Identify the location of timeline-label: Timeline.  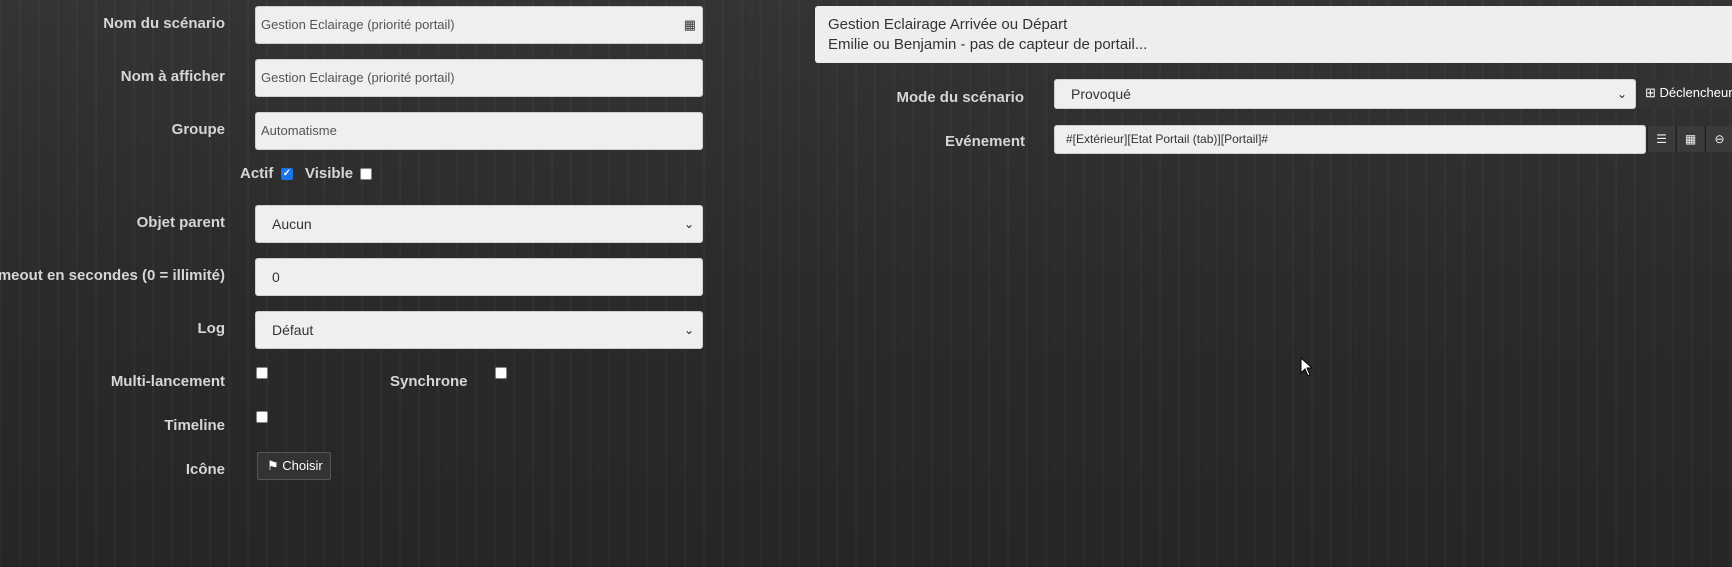
(194, 425).